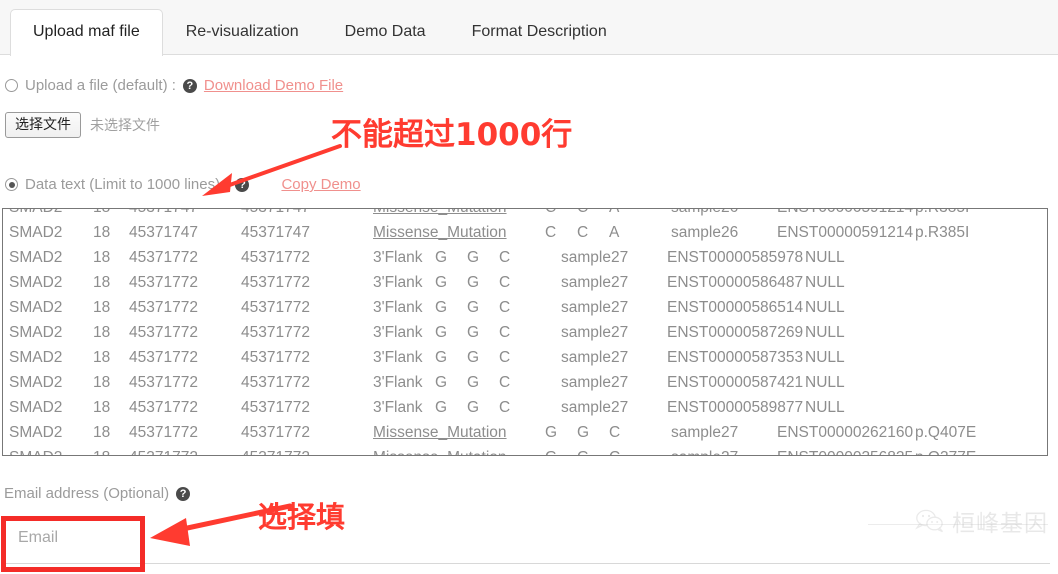 The height and width of the screenshot is (574, 1058). What do you see at coordinates (82, 125) in the screenshot?
I see `file-picker: 选择文件 未选择文件` at bounding box center [82, 125].